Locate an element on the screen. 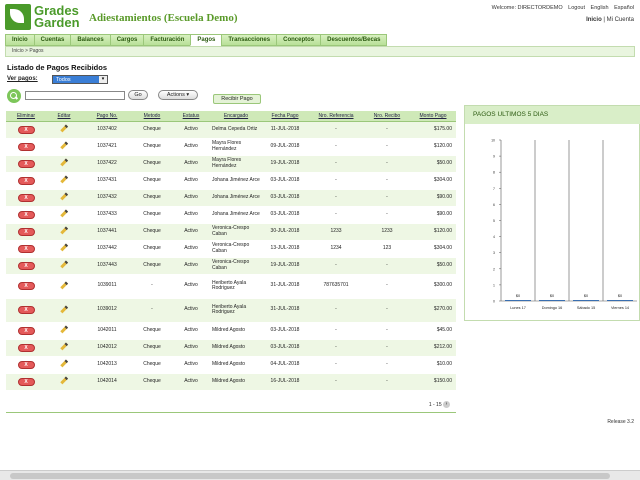 The image size is (640, 480). x-tick-label: Sábado 15 is located at coordinates (586, 308).